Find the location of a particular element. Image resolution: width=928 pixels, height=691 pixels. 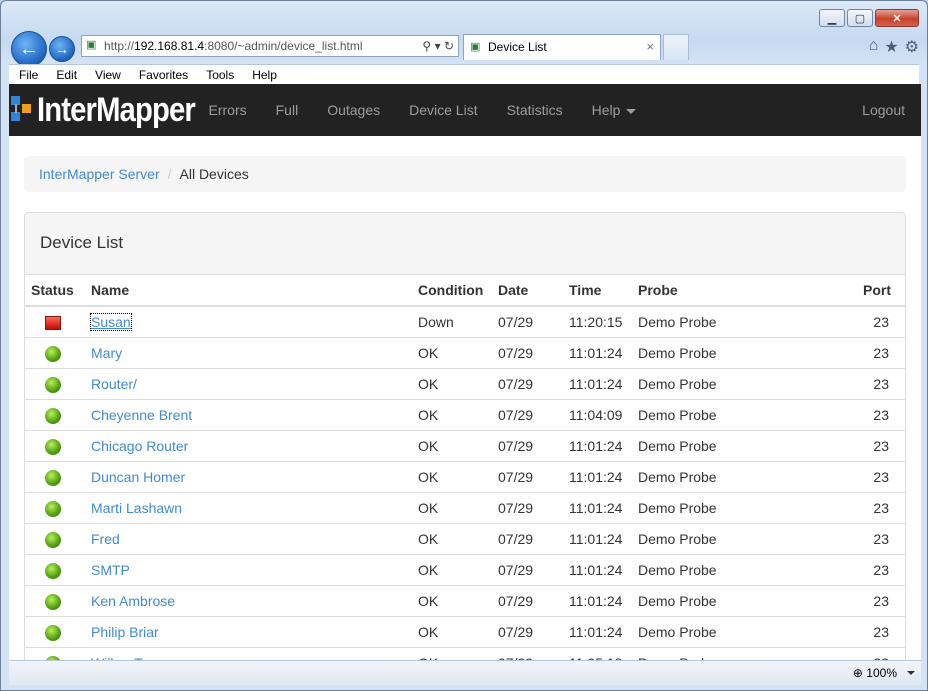

caret-down-icon is located at coordinates (631, 111).